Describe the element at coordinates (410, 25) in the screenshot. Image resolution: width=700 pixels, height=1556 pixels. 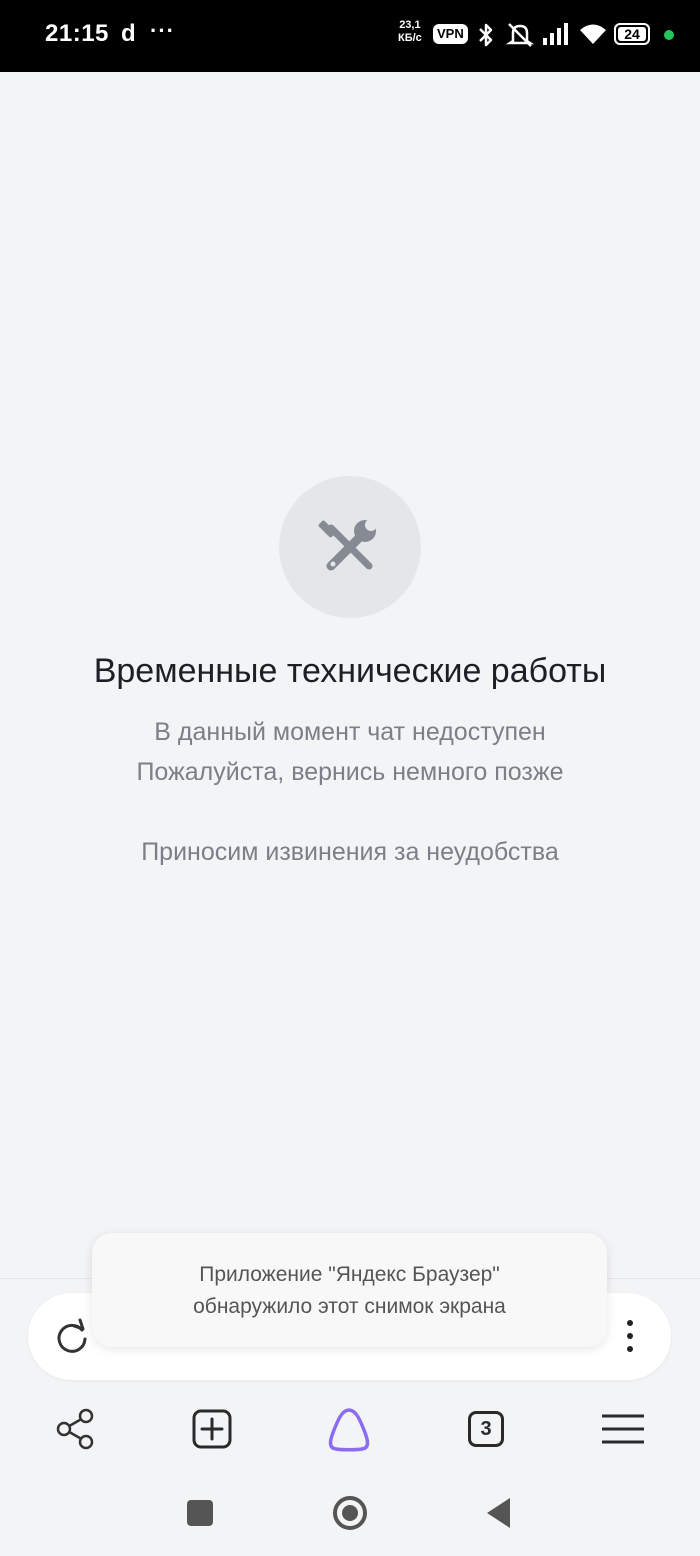
I see `network-speed-value: 23,1` at that location.